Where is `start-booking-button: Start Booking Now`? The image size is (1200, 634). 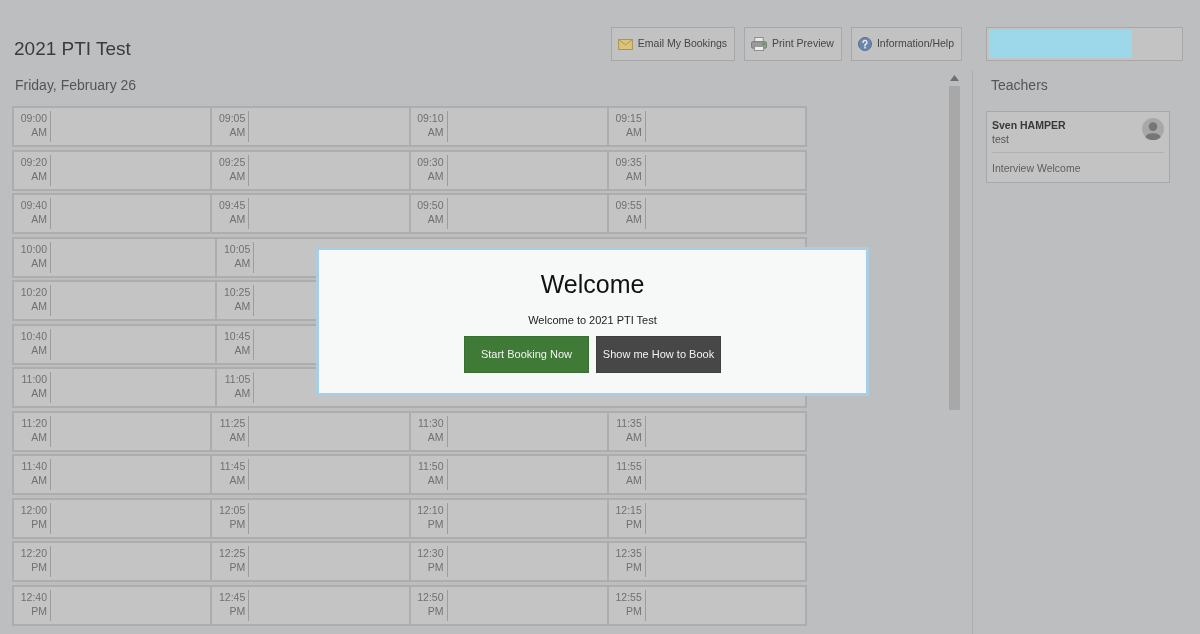
start-booking-button: Start Booking Now is located at coordinates (526, 354).